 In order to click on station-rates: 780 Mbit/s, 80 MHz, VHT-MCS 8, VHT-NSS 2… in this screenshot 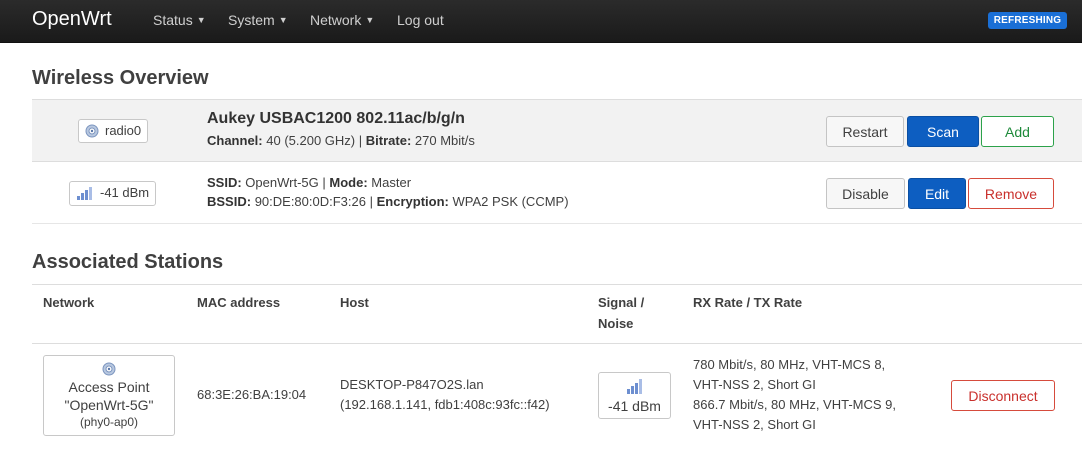, I will do `click(794, 395)`.